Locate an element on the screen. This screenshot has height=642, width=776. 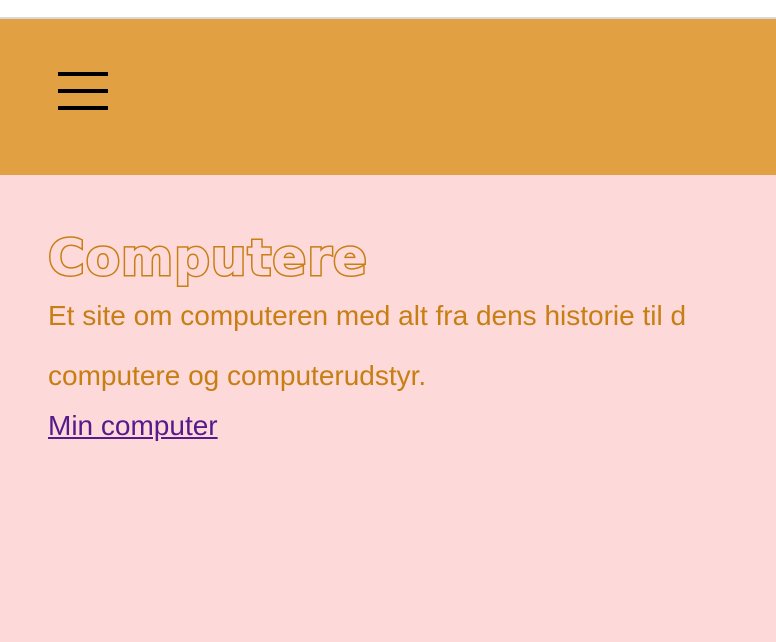
hamburger-menu-icon is located at coordinates (83, 92).